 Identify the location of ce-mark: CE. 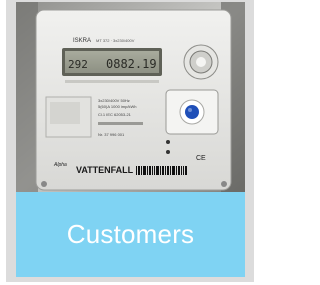
(201, 158).